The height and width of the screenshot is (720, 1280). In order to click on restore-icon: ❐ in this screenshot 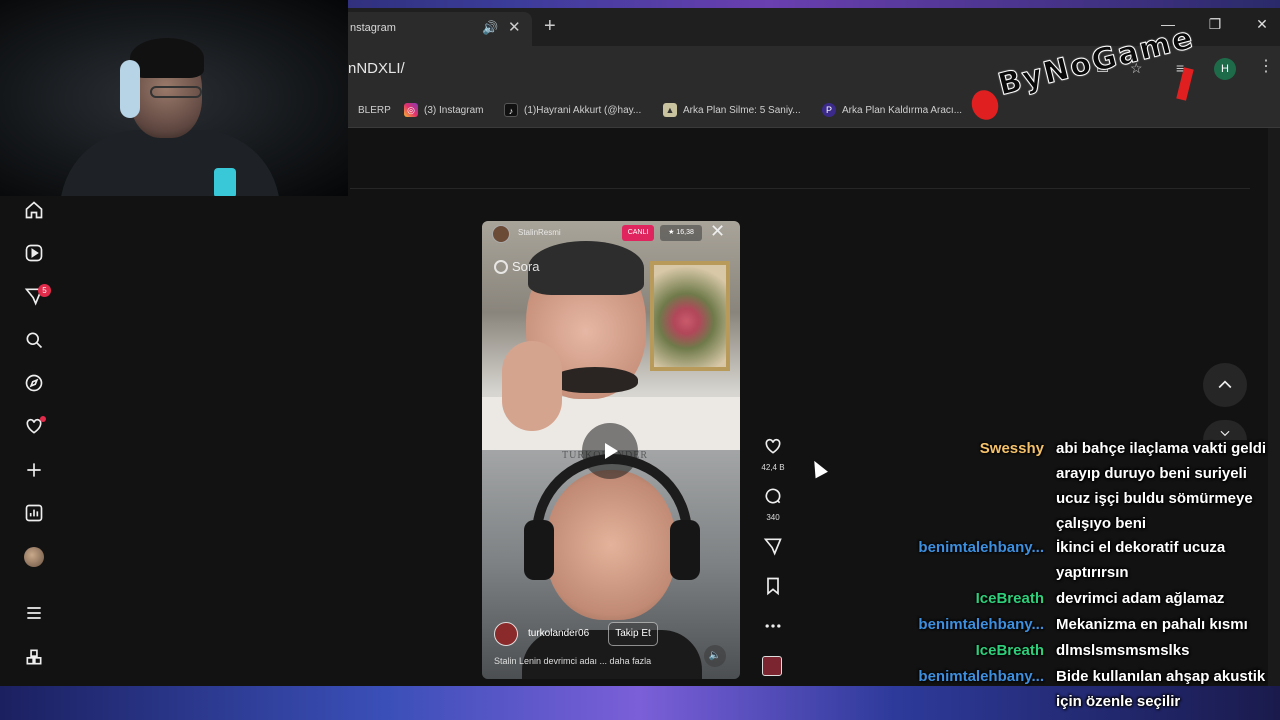, I will do `click(1215, 24)`.